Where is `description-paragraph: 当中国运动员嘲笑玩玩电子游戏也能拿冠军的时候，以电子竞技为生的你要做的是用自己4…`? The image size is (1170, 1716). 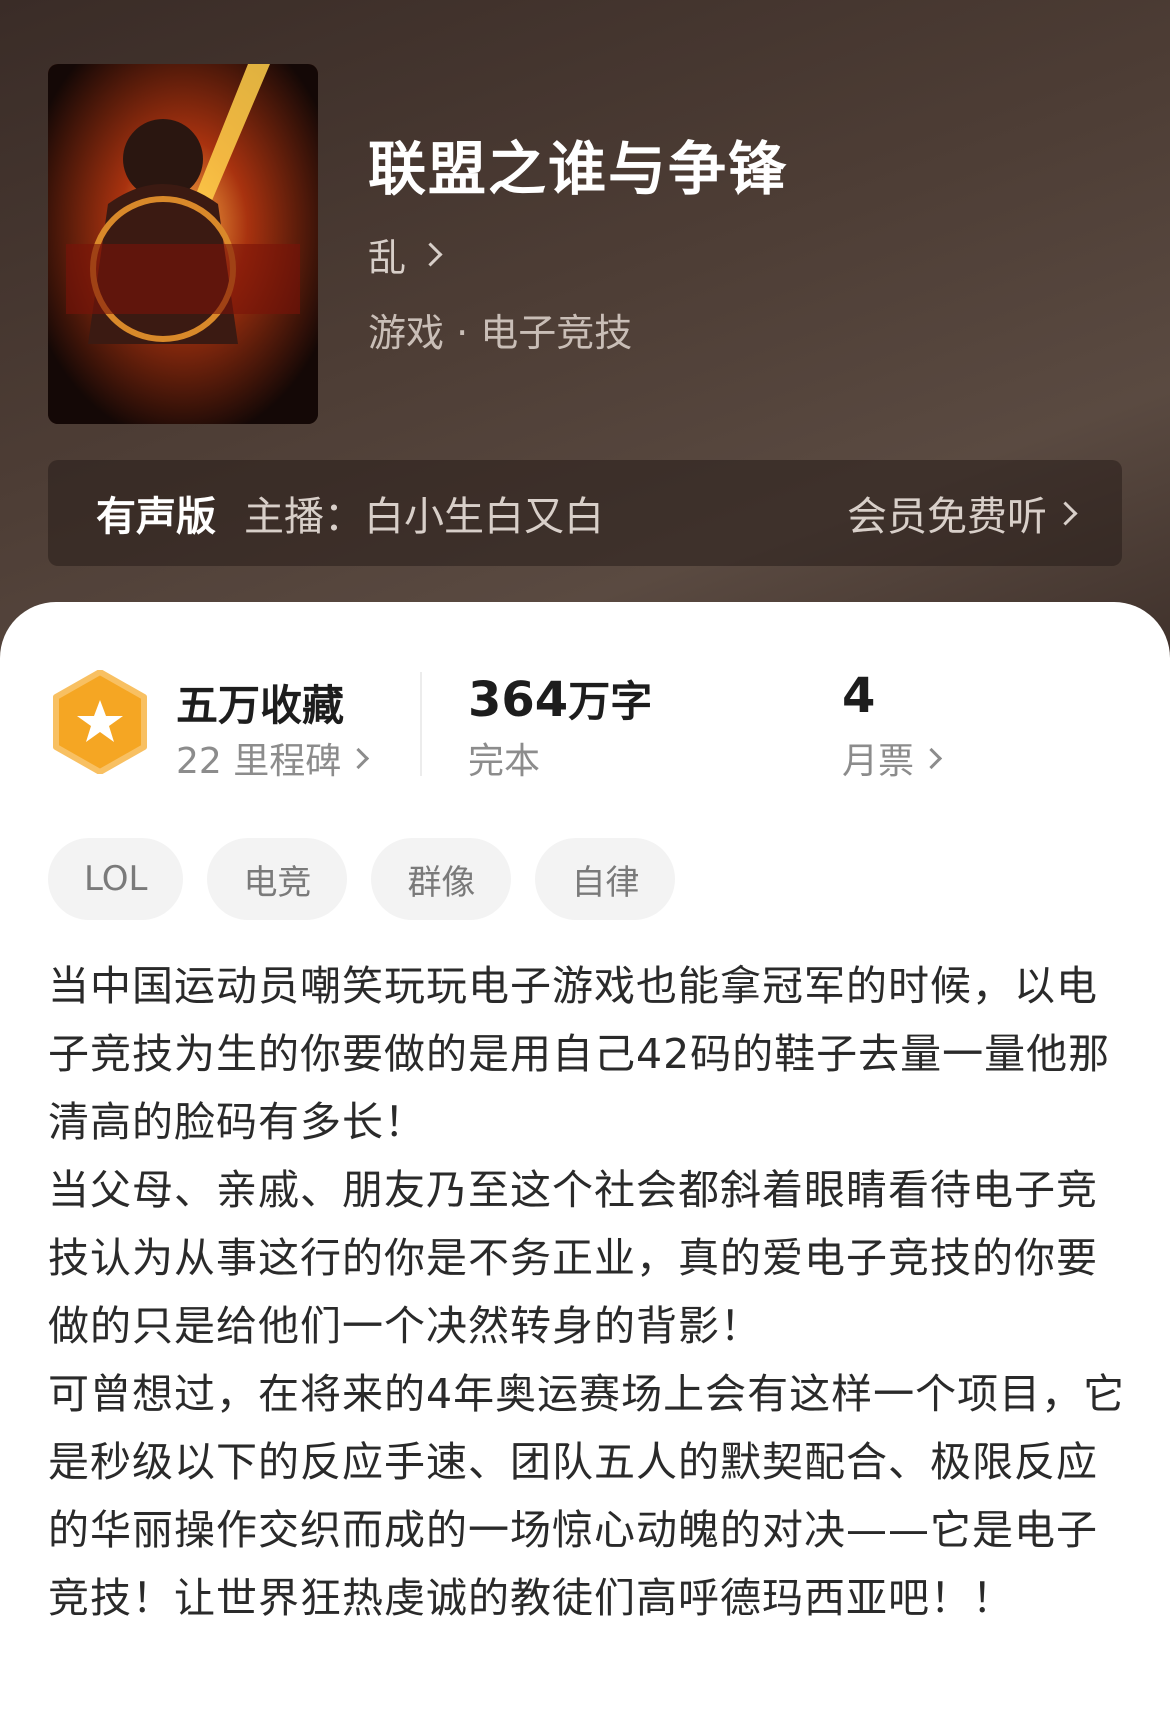 description-paragraph: 当中国运动员嘲笑玩玩电子游戏也能拿冠军的时候，以电子竞技为生的你要做的是用自己4… is located at coordinates (579, 1054).